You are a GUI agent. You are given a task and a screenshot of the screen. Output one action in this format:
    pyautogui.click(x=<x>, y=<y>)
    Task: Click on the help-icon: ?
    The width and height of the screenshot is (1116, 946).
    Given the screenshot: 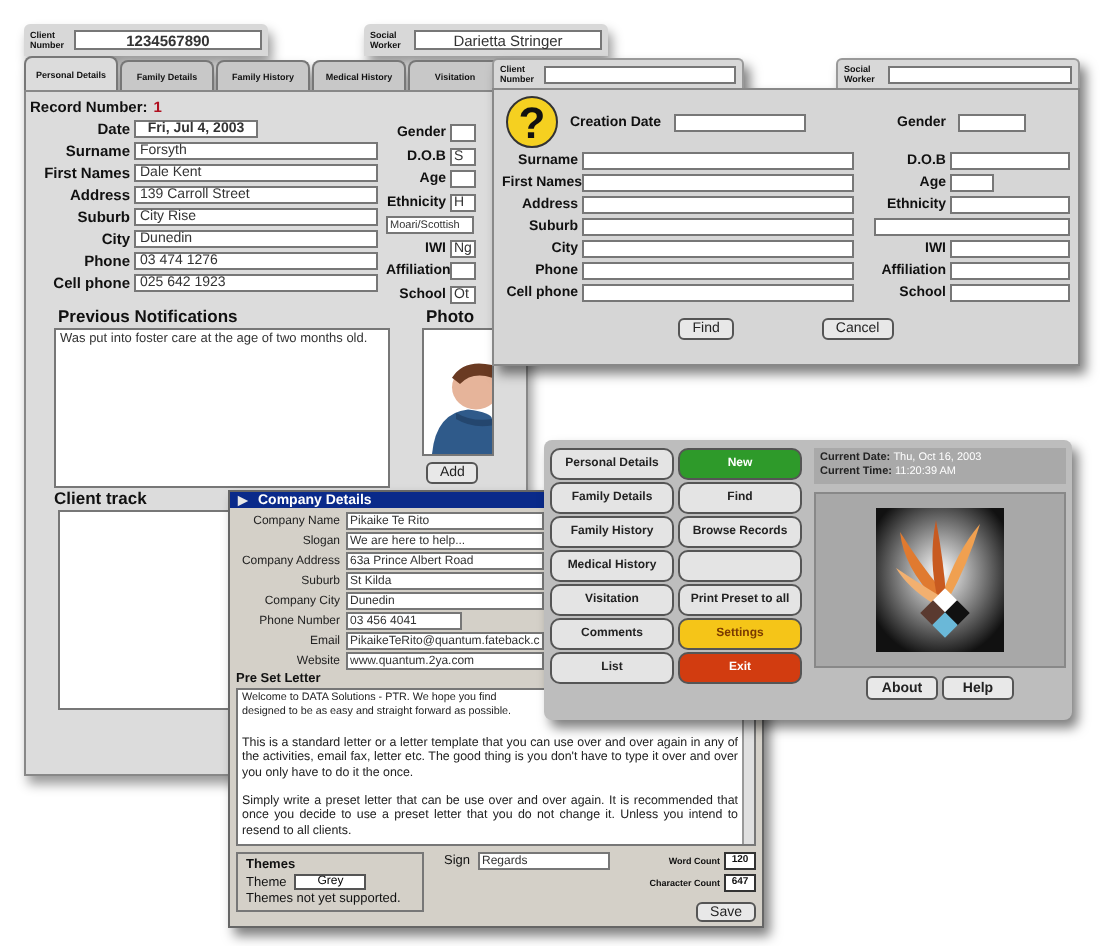 What is the action you would take?
    pyautogui.click(x=532, y=122)
    